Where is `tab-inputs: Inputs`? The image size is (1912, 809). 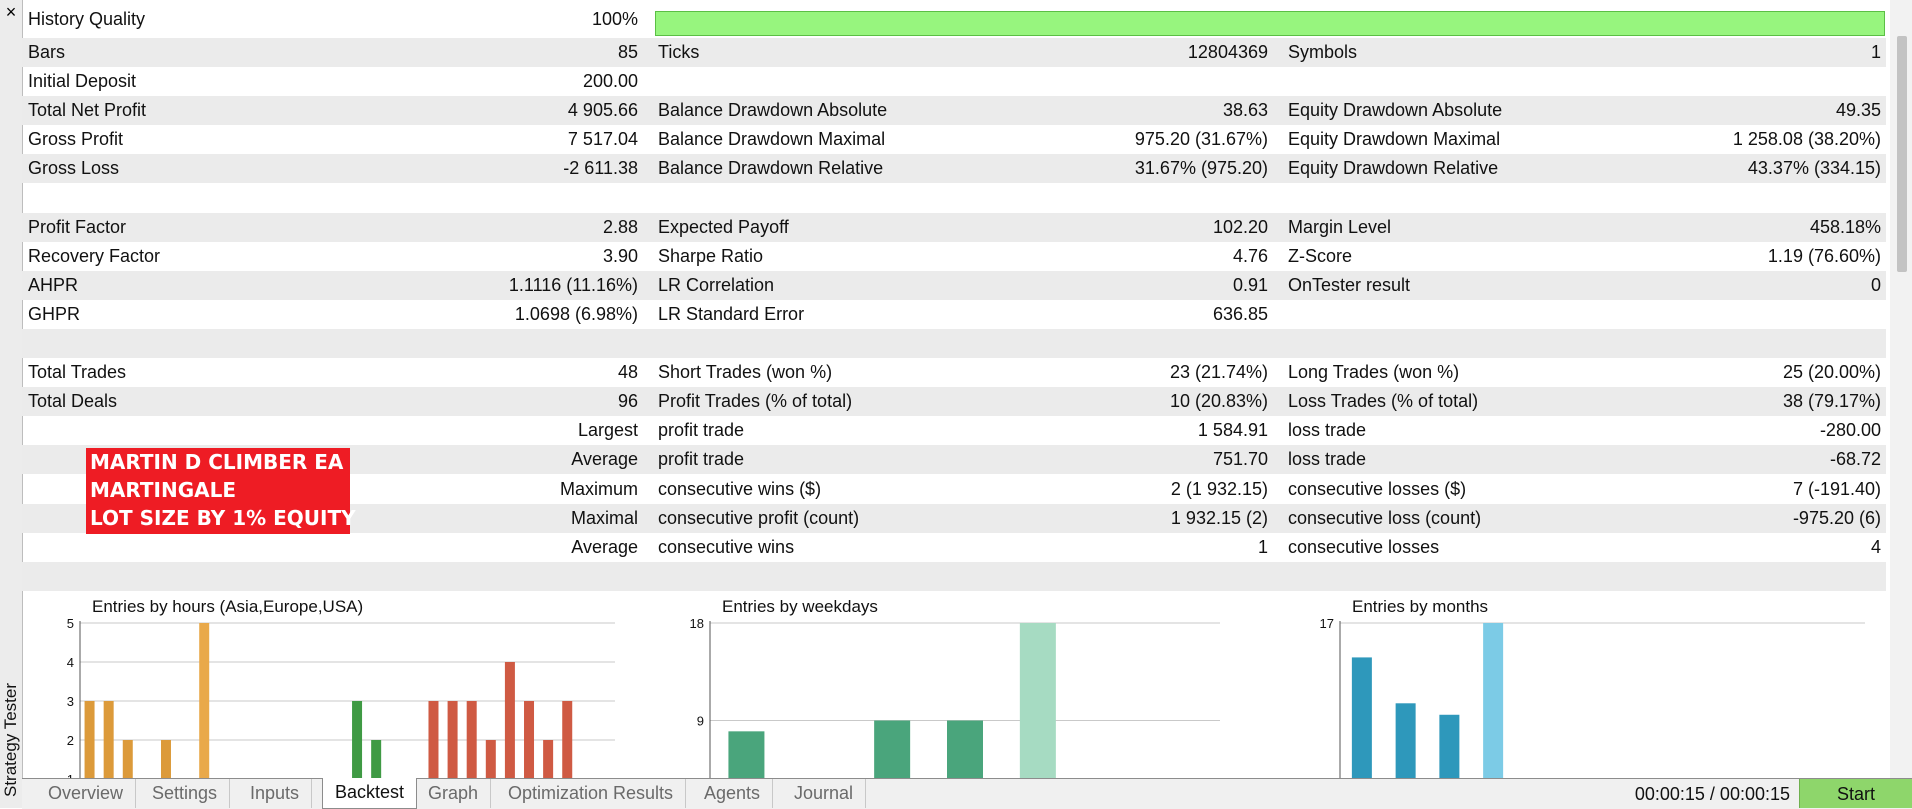 tab-inputs: Inputs is located at coordinates (275, 793).